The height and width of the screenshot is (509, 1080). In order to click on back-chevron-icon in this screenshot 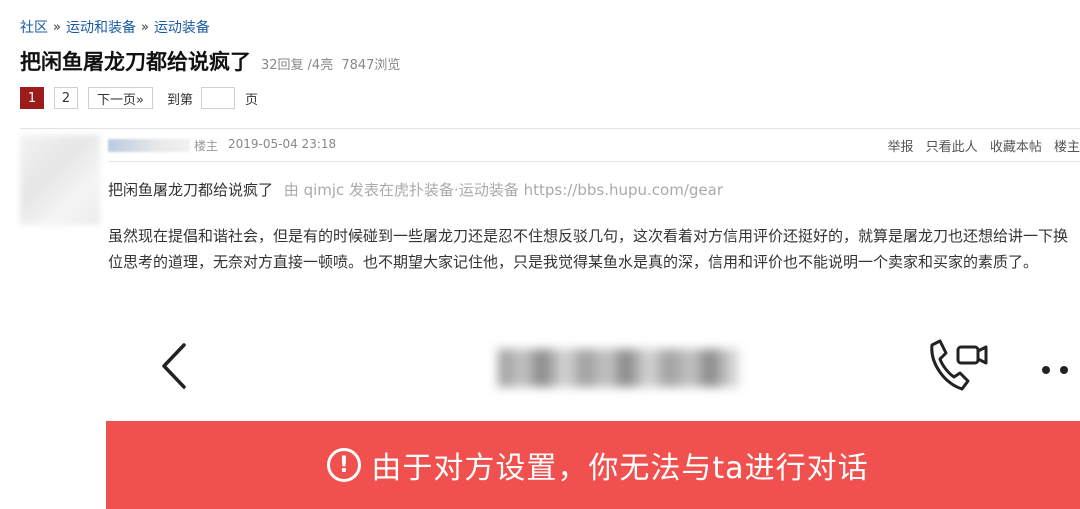, I will do `click(174, 366)`.